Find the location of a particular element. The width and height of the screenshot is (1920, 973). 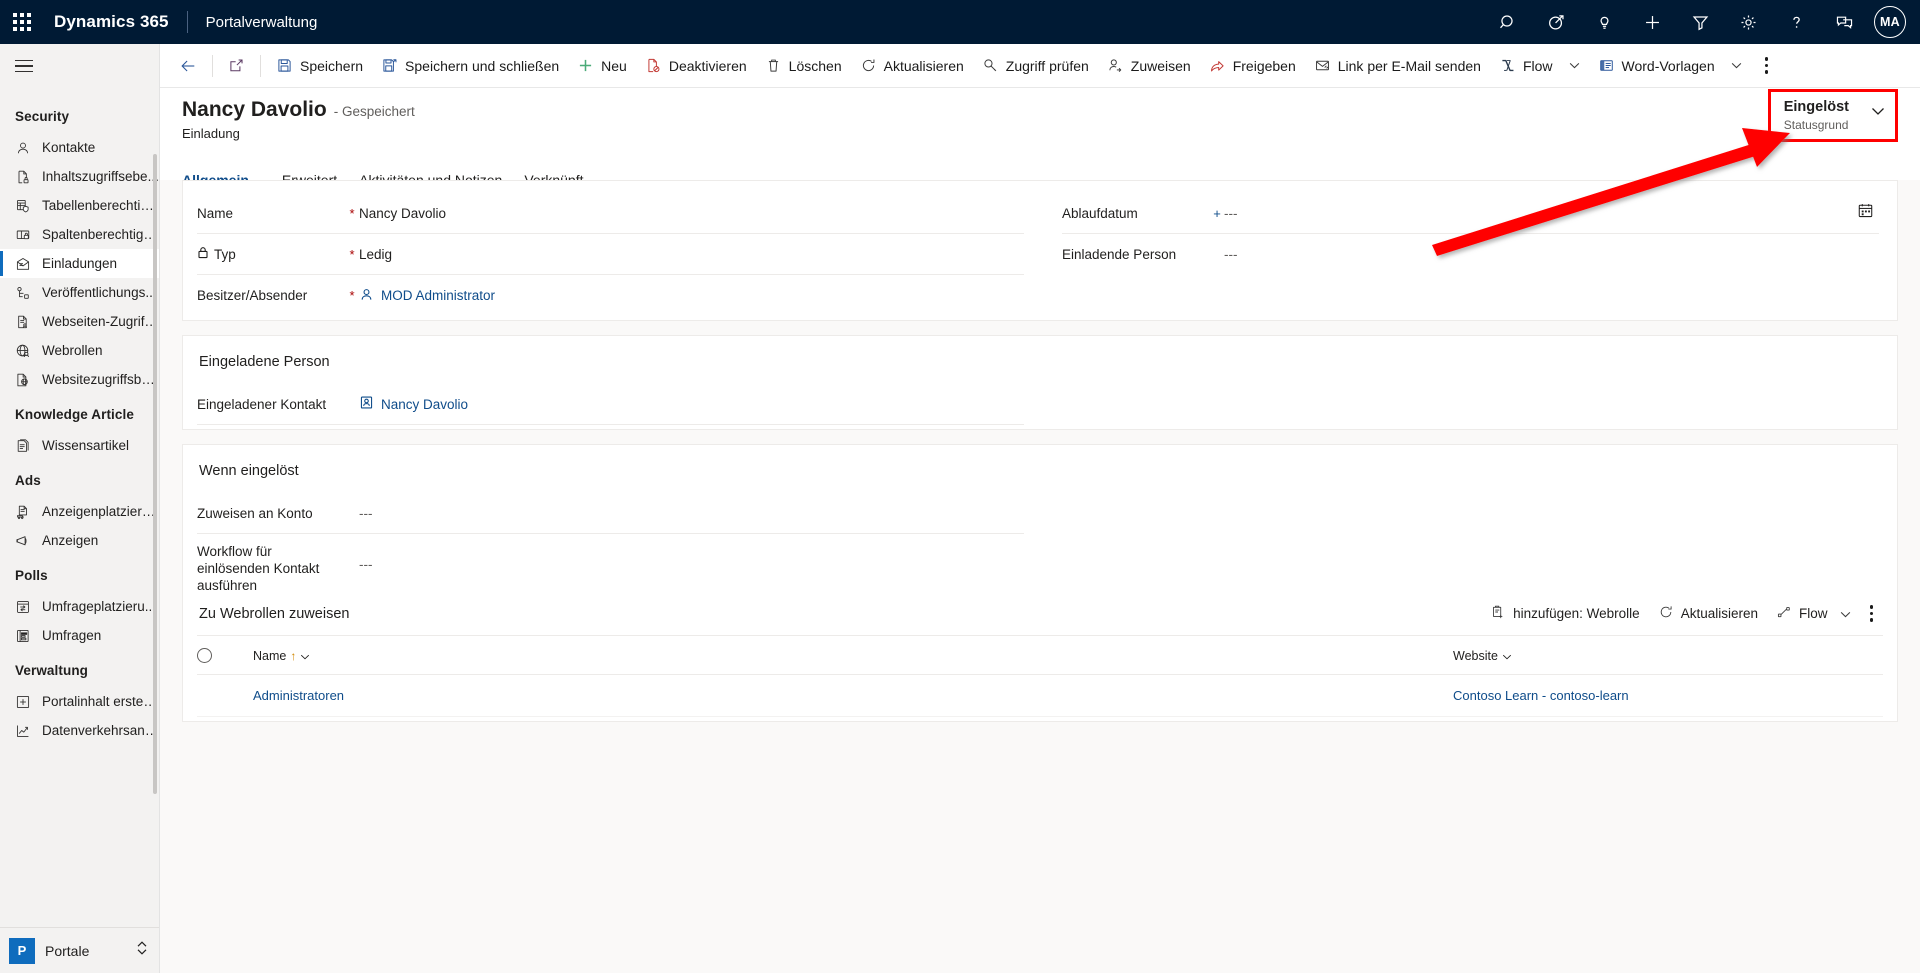

email-link-button: Link per E-Mail senden is located at coordinates (1397, 66).